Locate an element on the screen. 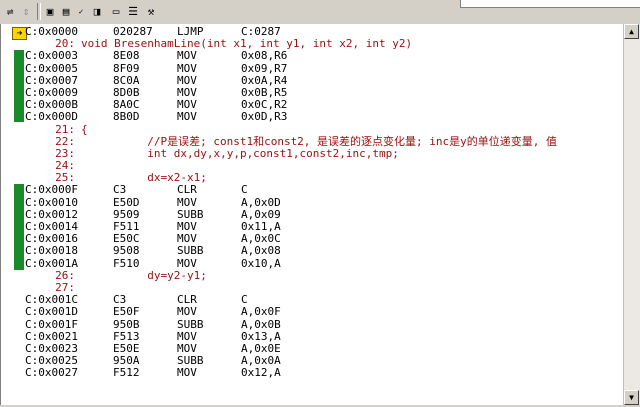 Image resolution: width=640 pixels, height=407 pixels. operands: 0x10,A is located at coordinates (261, 263).